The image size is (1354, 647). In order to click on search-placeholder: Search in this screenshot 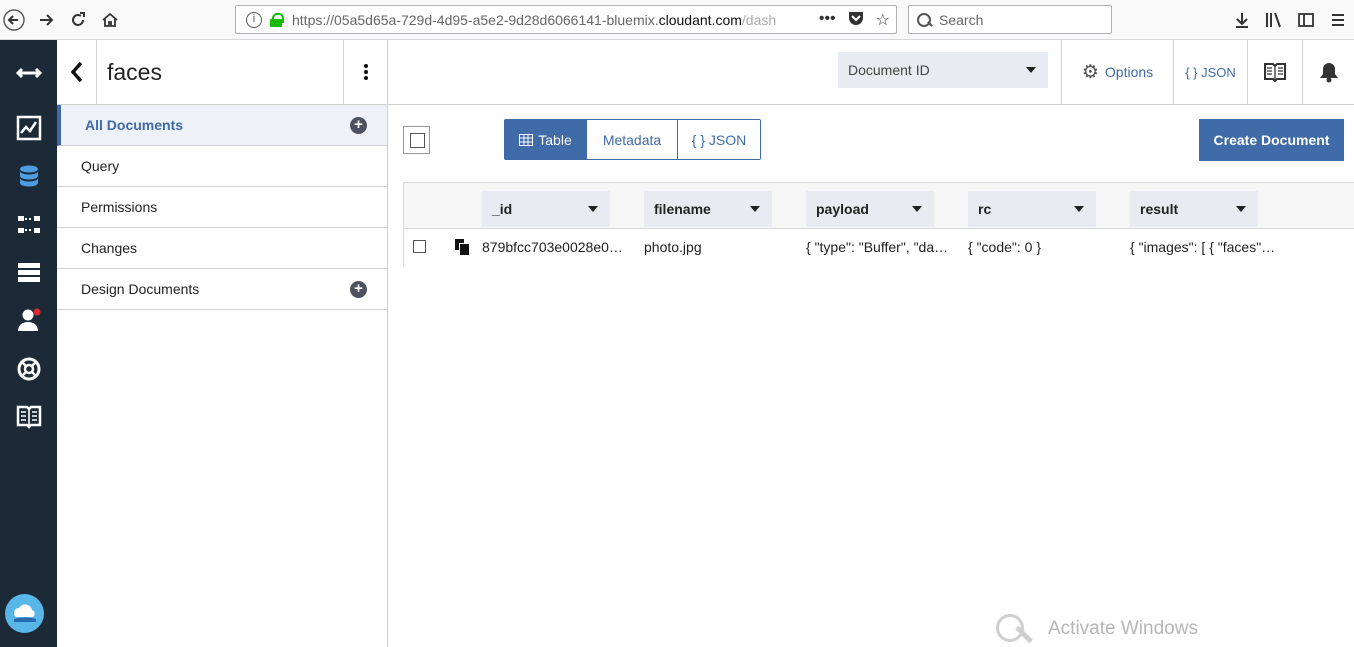, I will do `click(961, 19)`.